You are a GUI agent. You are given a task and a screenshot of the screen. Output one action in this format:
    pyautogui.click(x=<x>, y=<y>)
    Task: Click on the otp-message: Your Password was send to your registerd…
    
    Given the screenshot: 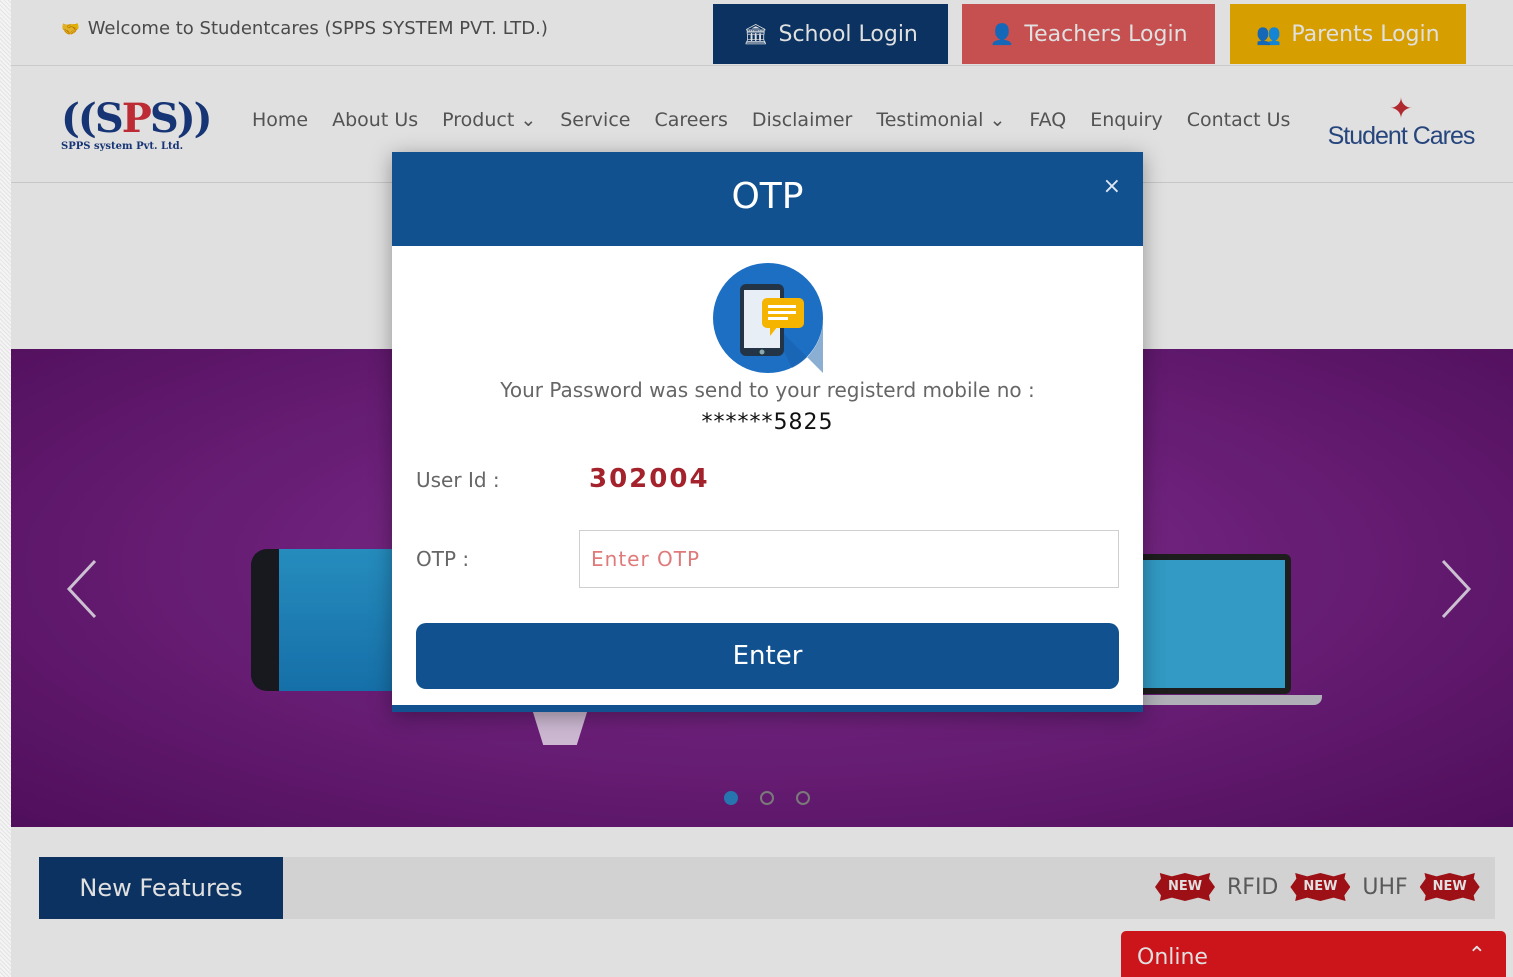 What is the action you would take?
    pyautogui.click(x=767, y=390)
    